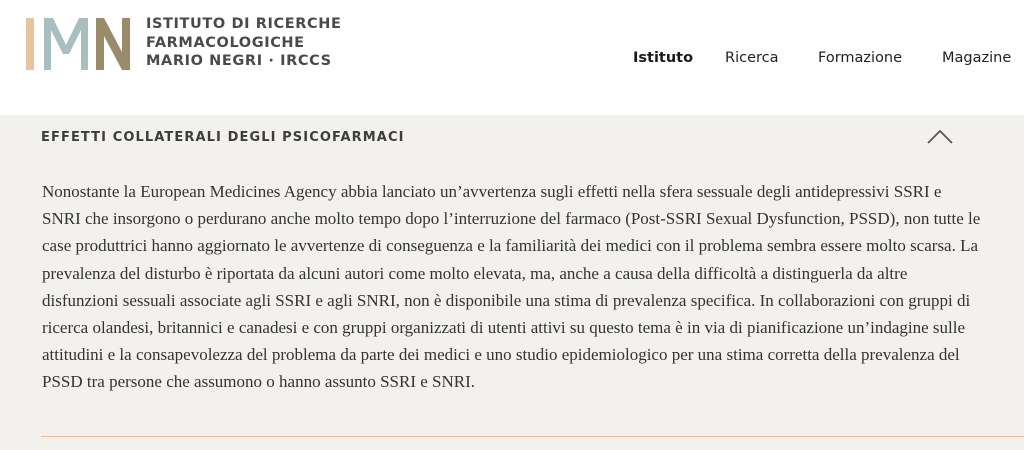 The image size is (1024, 450). What do you see at coordinates (940, 137) in the screenshot?
I see `chevron-up-icon` at bounding box center [940, 137].